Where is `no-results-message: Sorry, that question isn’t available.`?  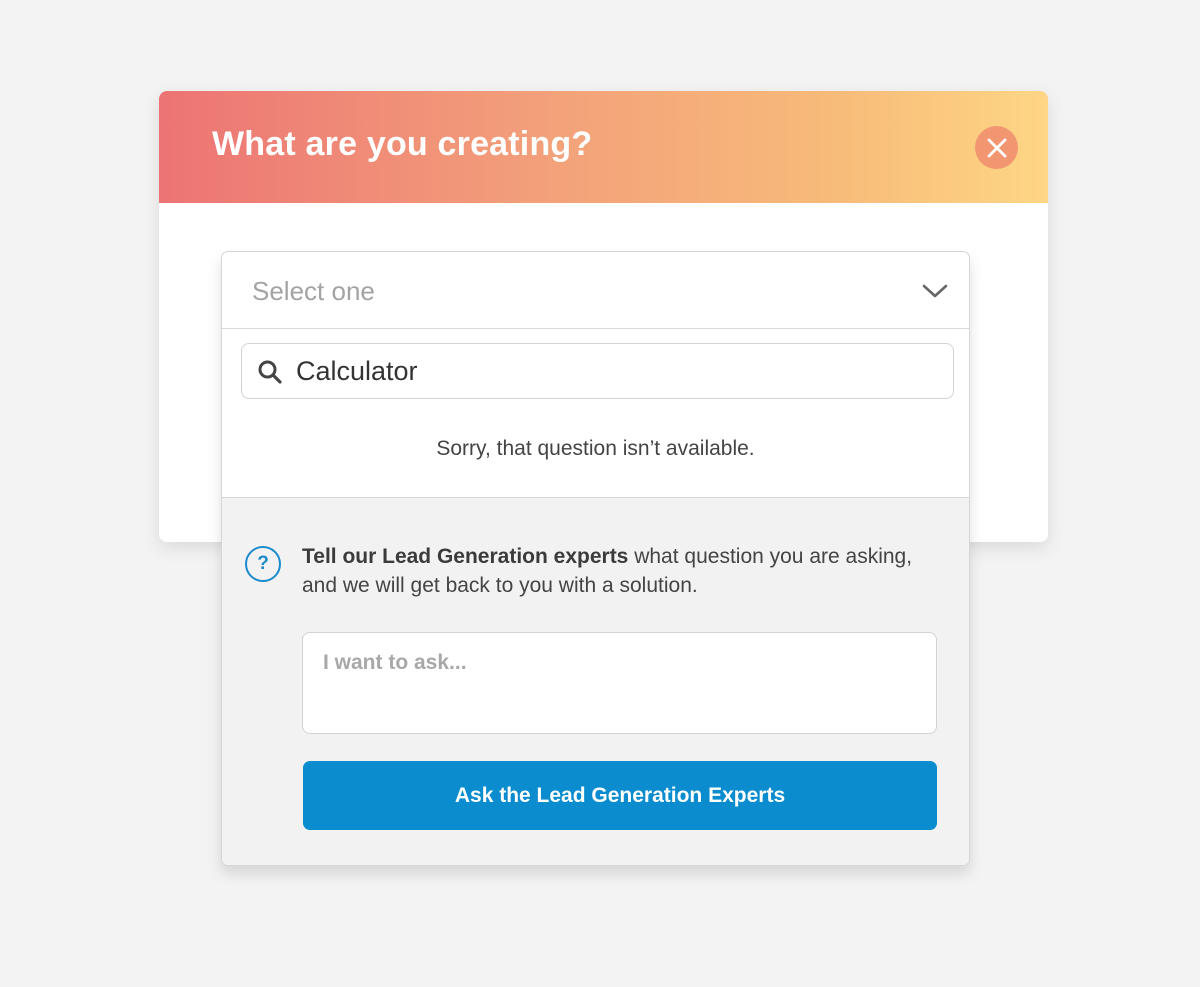 no-results-message: Sorry, that question isn’t available. is located at coordinates (595, 448).